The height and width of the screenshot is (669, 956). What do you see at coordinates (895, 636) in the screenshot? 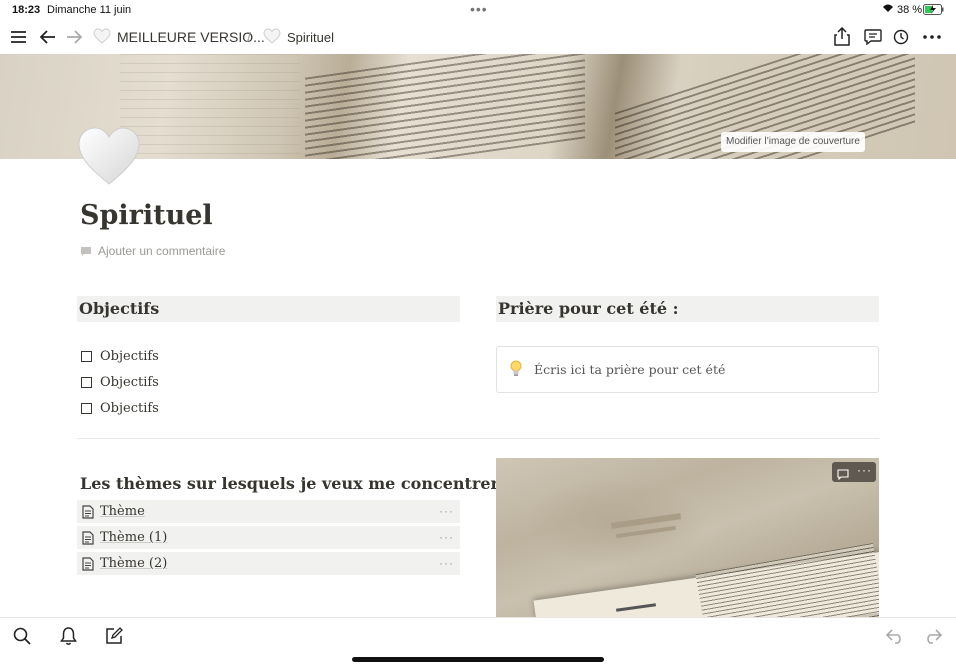
I see `undo-icon` at bounding box center [895, 636].